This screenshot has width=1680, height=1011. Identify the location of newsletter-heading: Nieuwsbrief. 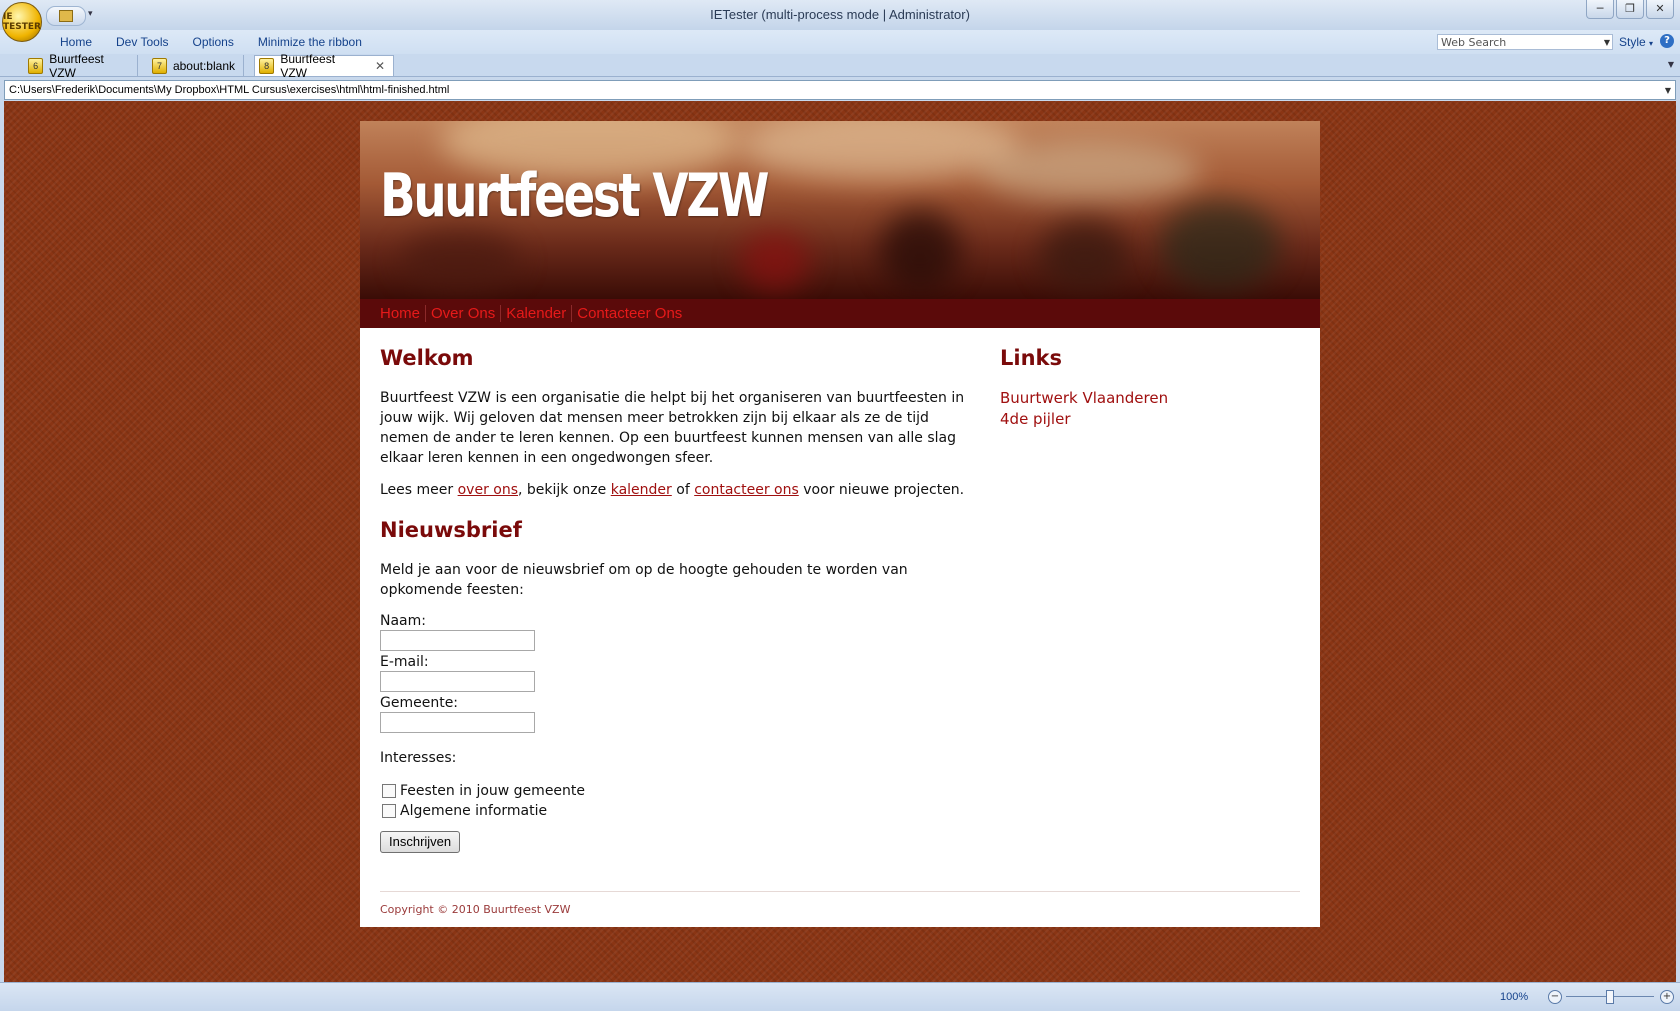
(451, 530).